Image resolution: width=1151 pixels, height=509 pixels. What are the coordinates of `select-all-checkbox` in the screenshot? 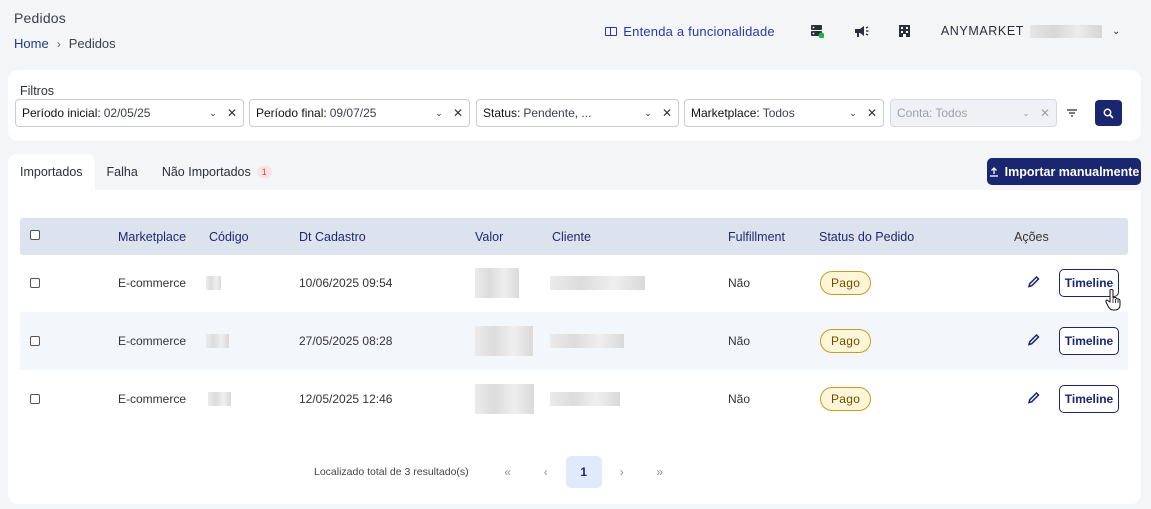 It's located at (35, 235).